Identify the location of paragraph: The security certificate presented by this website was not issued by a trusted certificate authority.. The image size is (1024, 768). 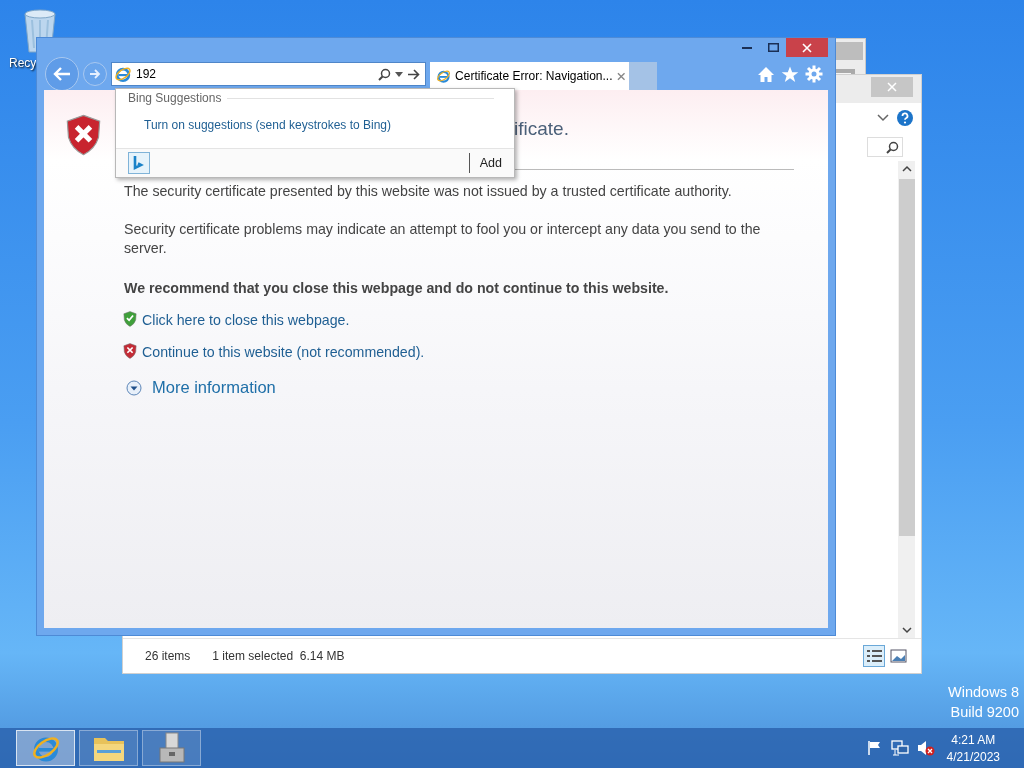
(428, 191).